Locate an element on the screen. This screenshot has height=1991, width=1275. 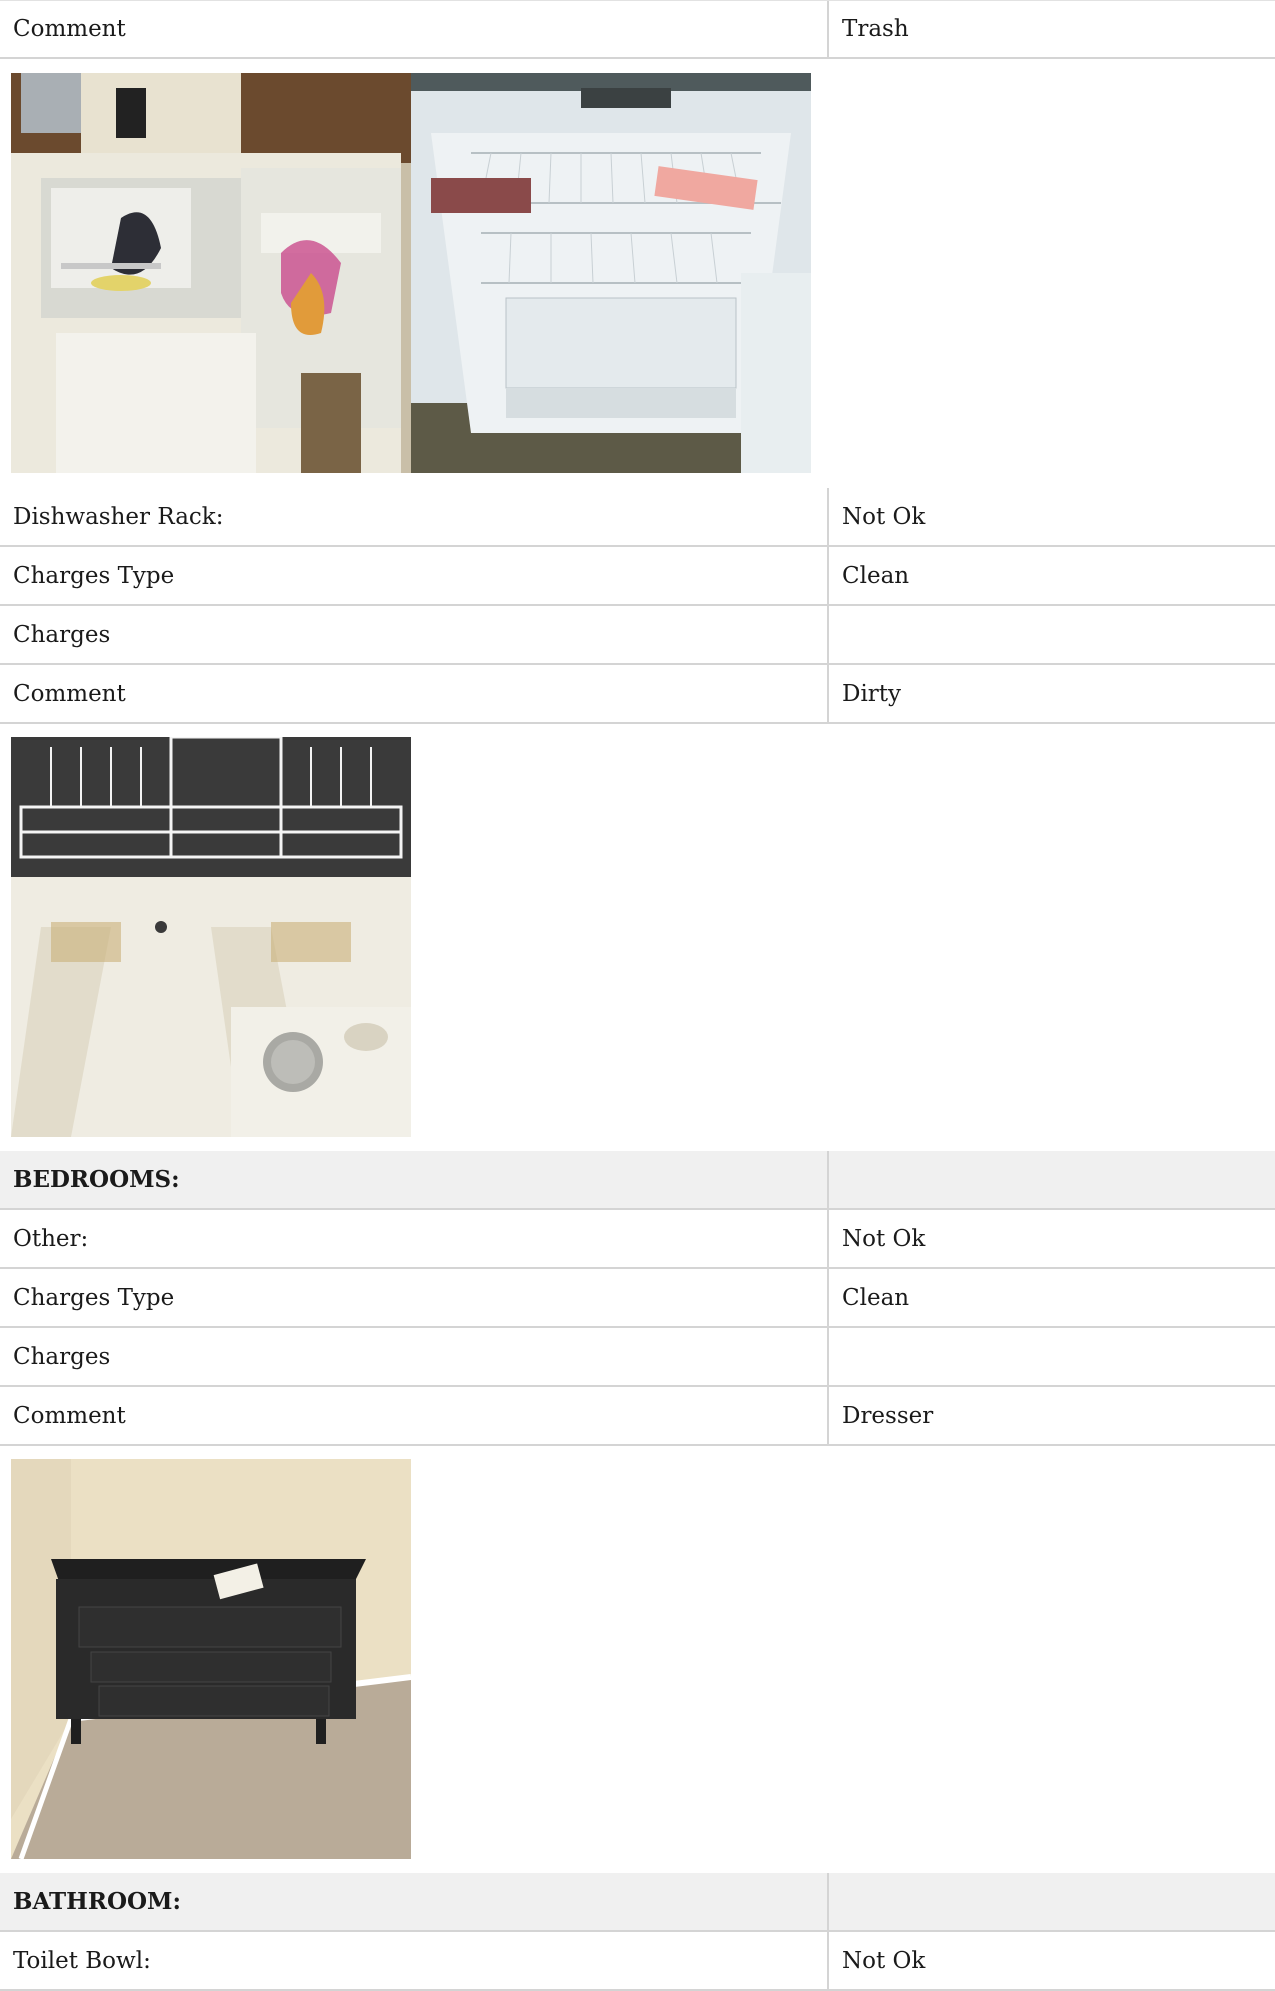
dresser-photo is located at coordinates (211, 1659).